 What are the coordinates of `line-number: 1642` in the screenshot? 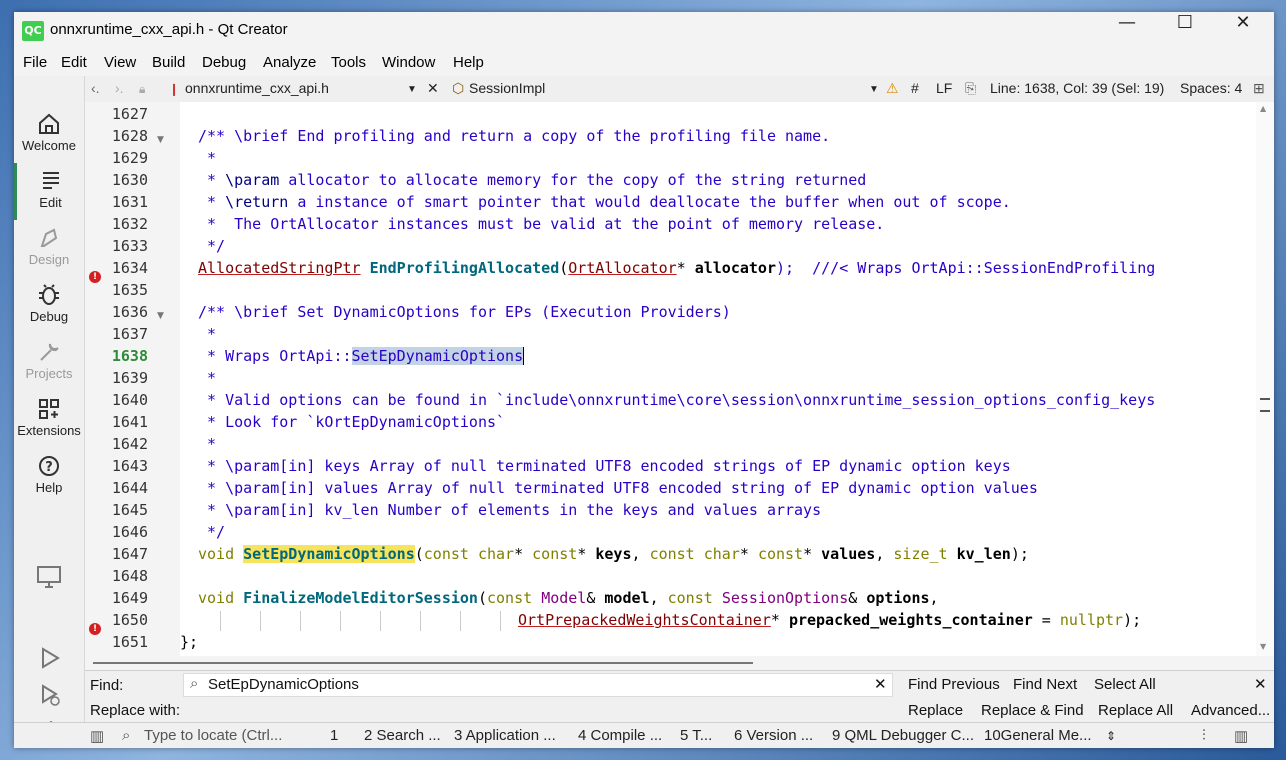 It's located at (129, 444).